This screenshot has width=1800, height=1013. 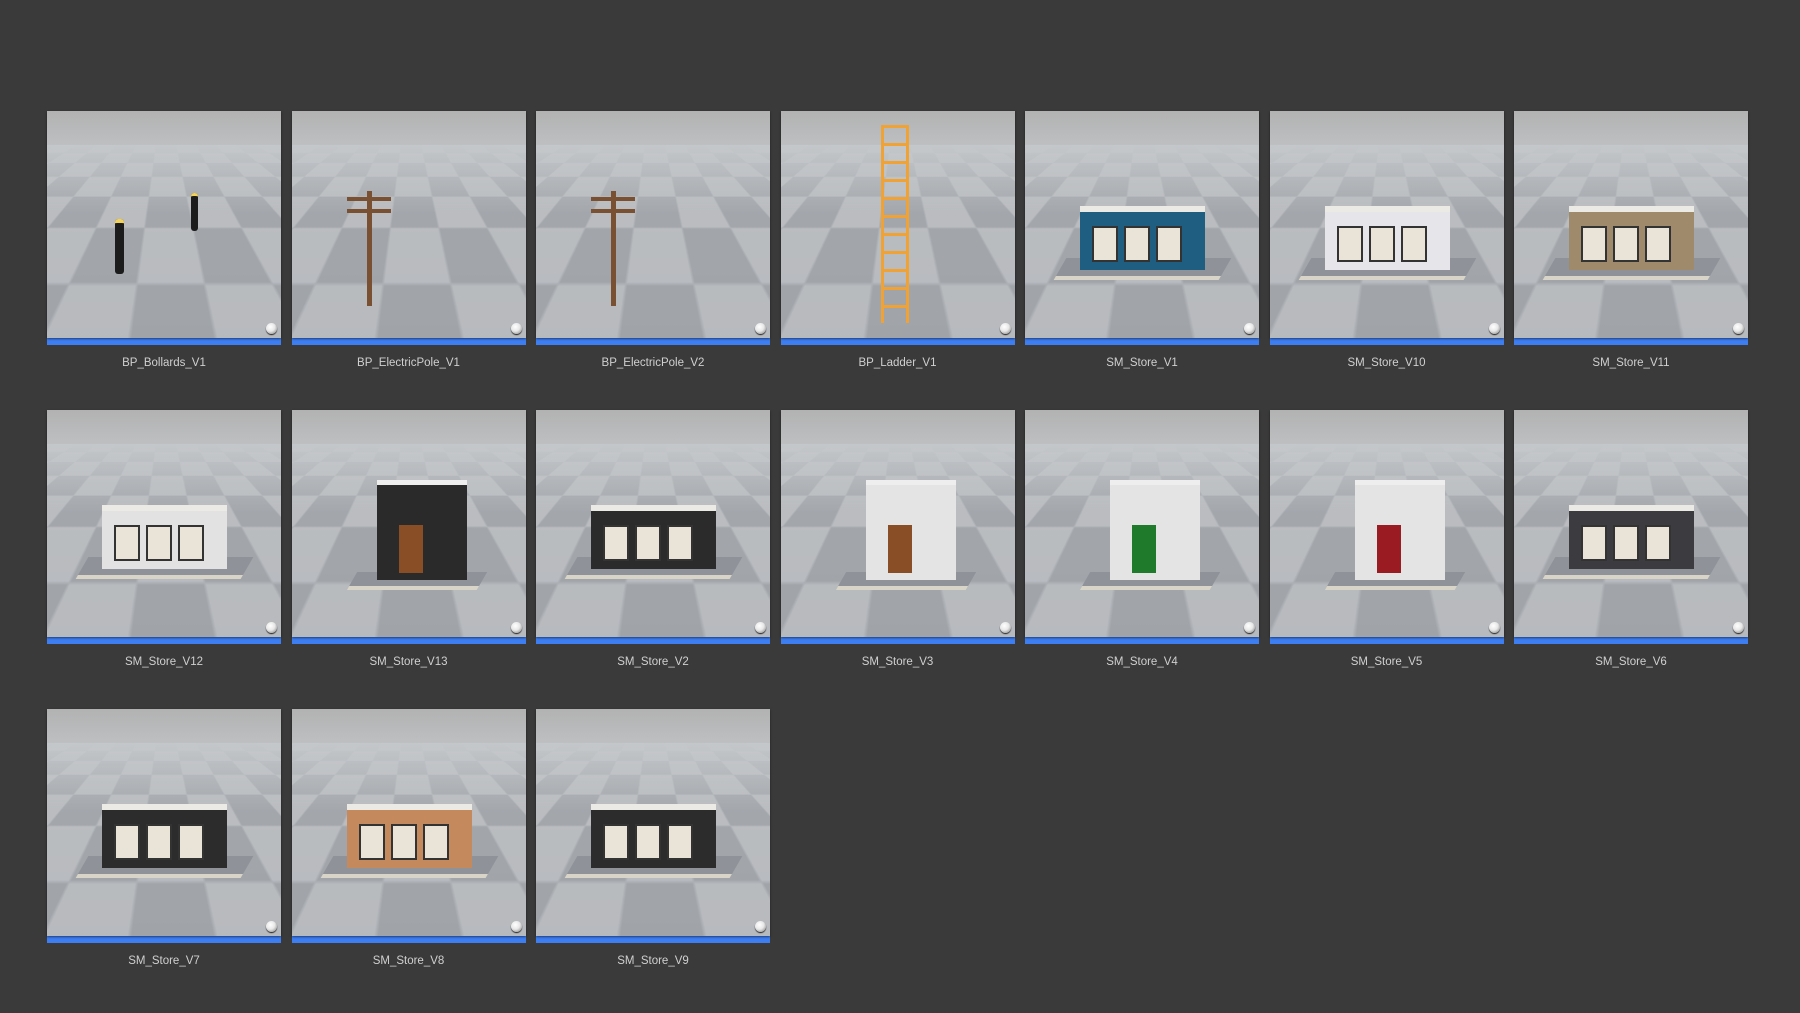 I want to click on asset-name-label: SM_Store_V11, so click(x=1631, y=363).